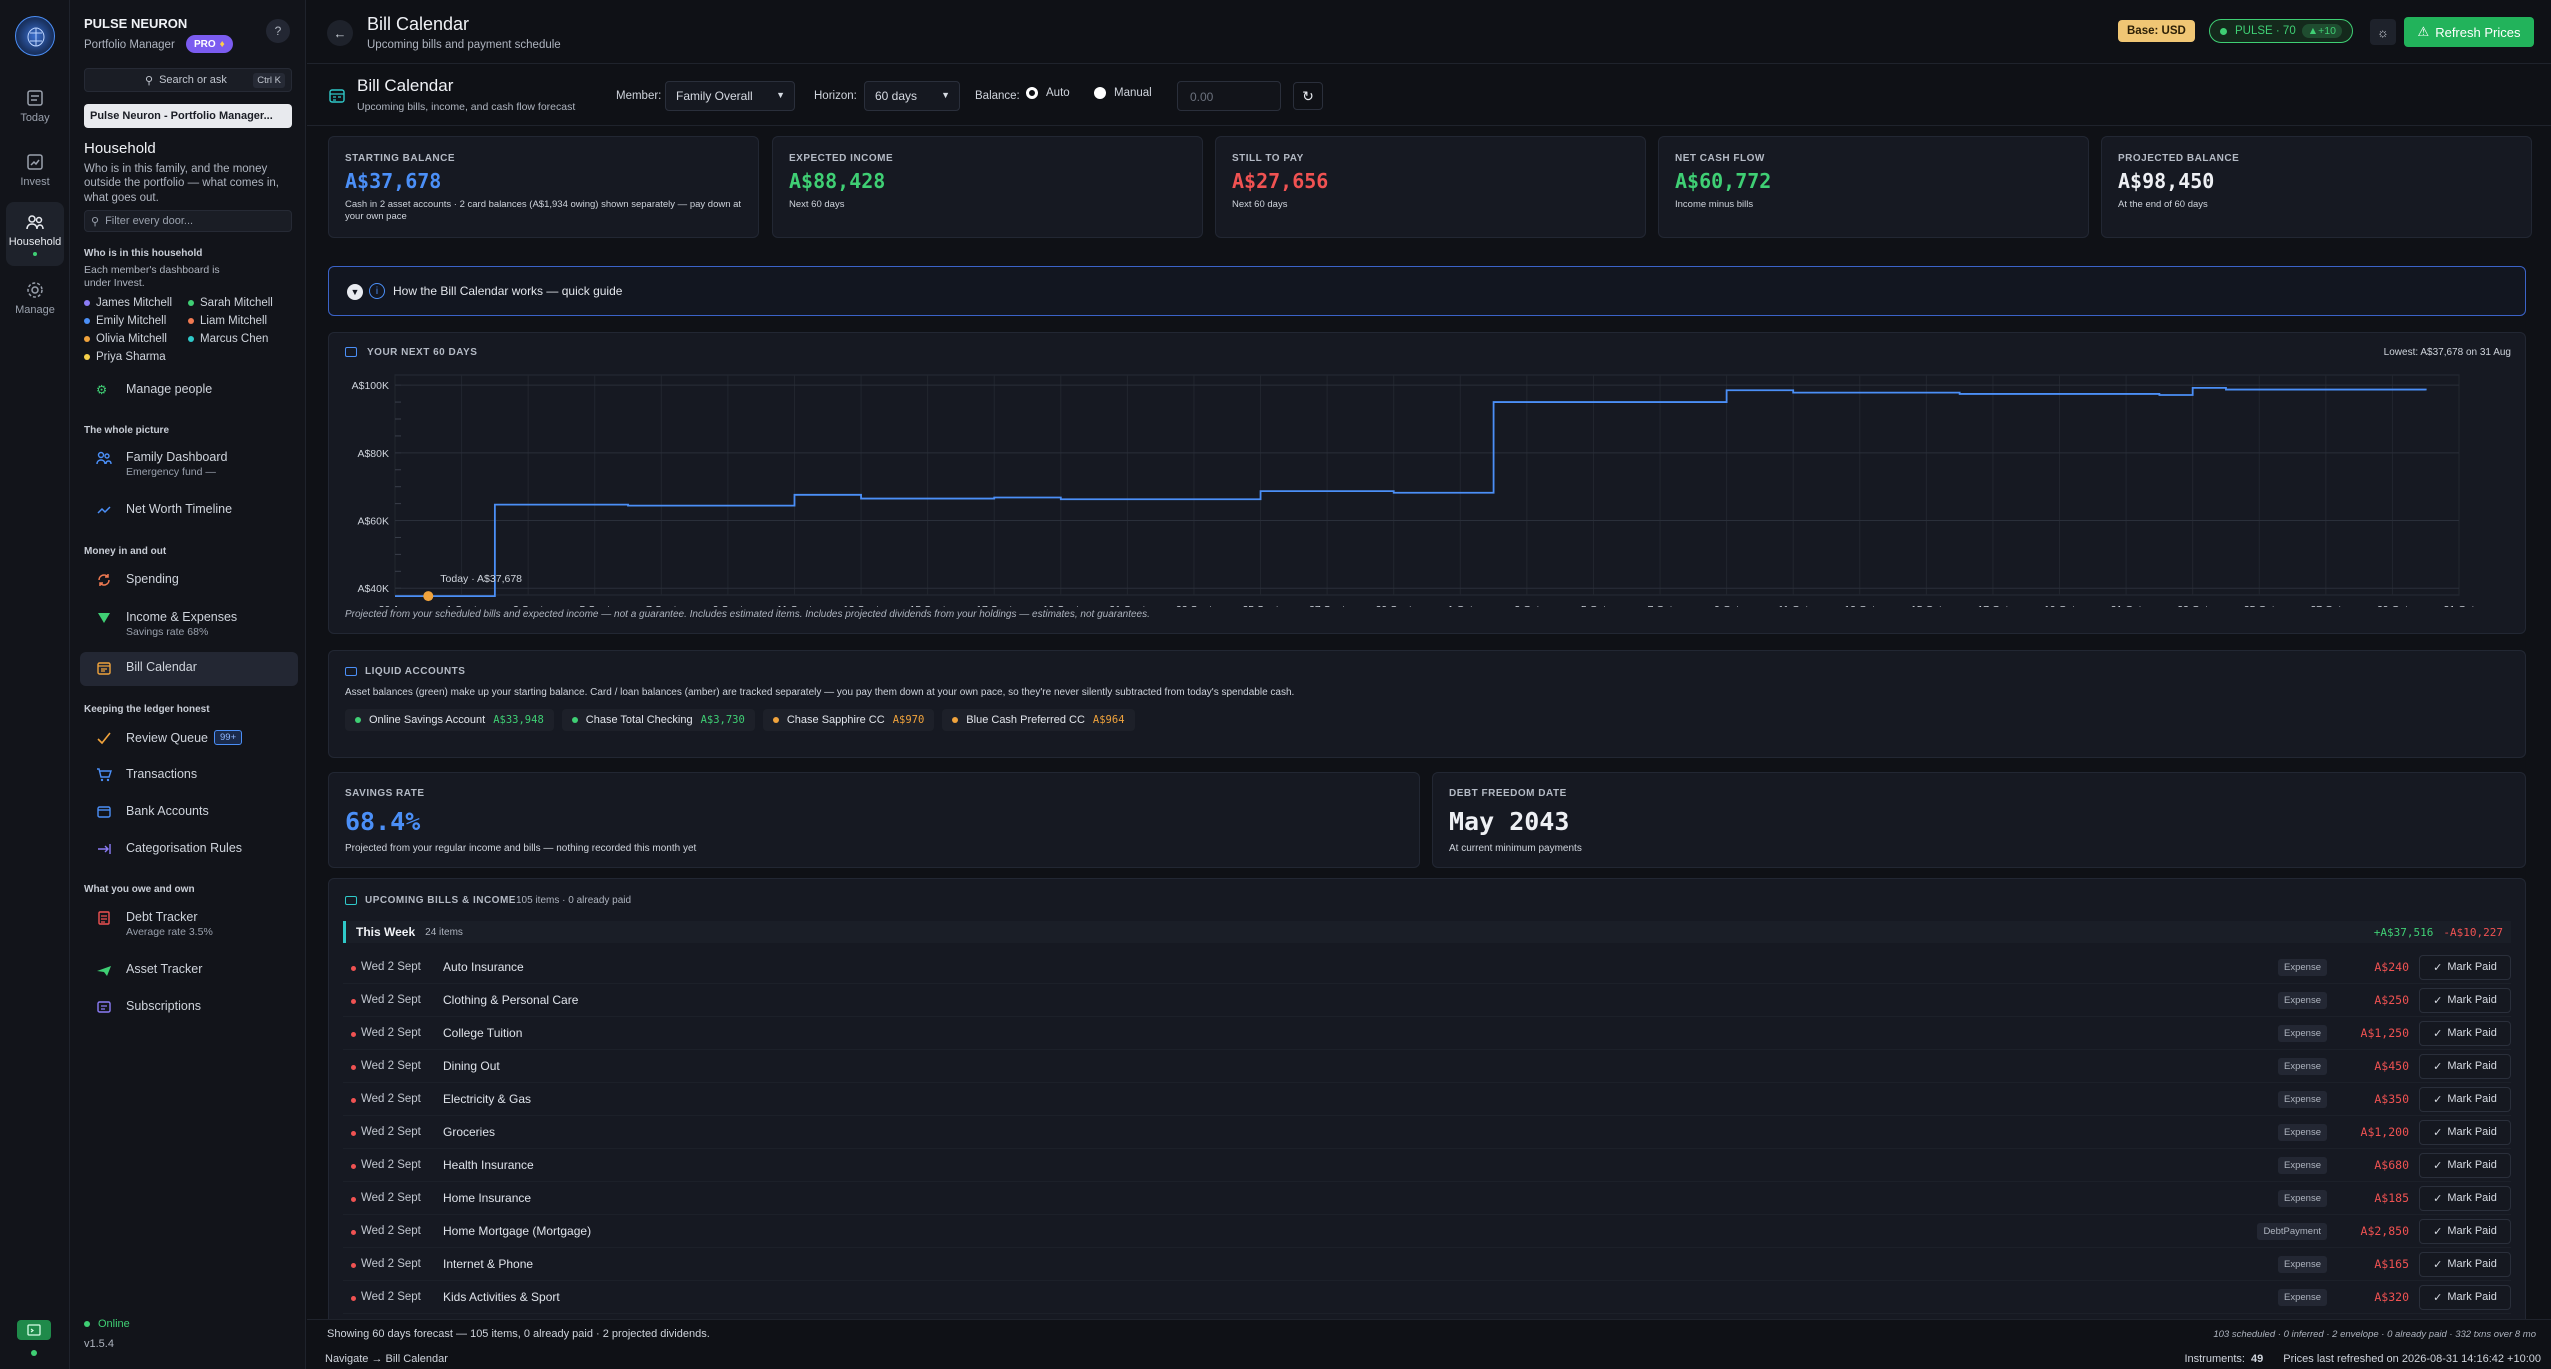  I want to click on pulse-score-badge: PULSE · 70 ▲+10, so click(2281, 31).